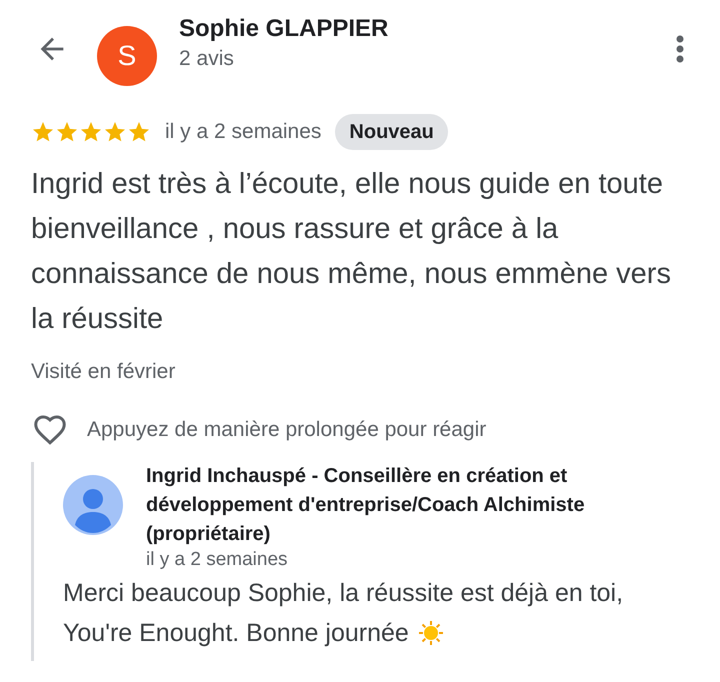  What do you see at coordinates (217, 559) in the screenshot?
I see `reply-time: il y a 2 semaines` at bounding box center [217, 559].